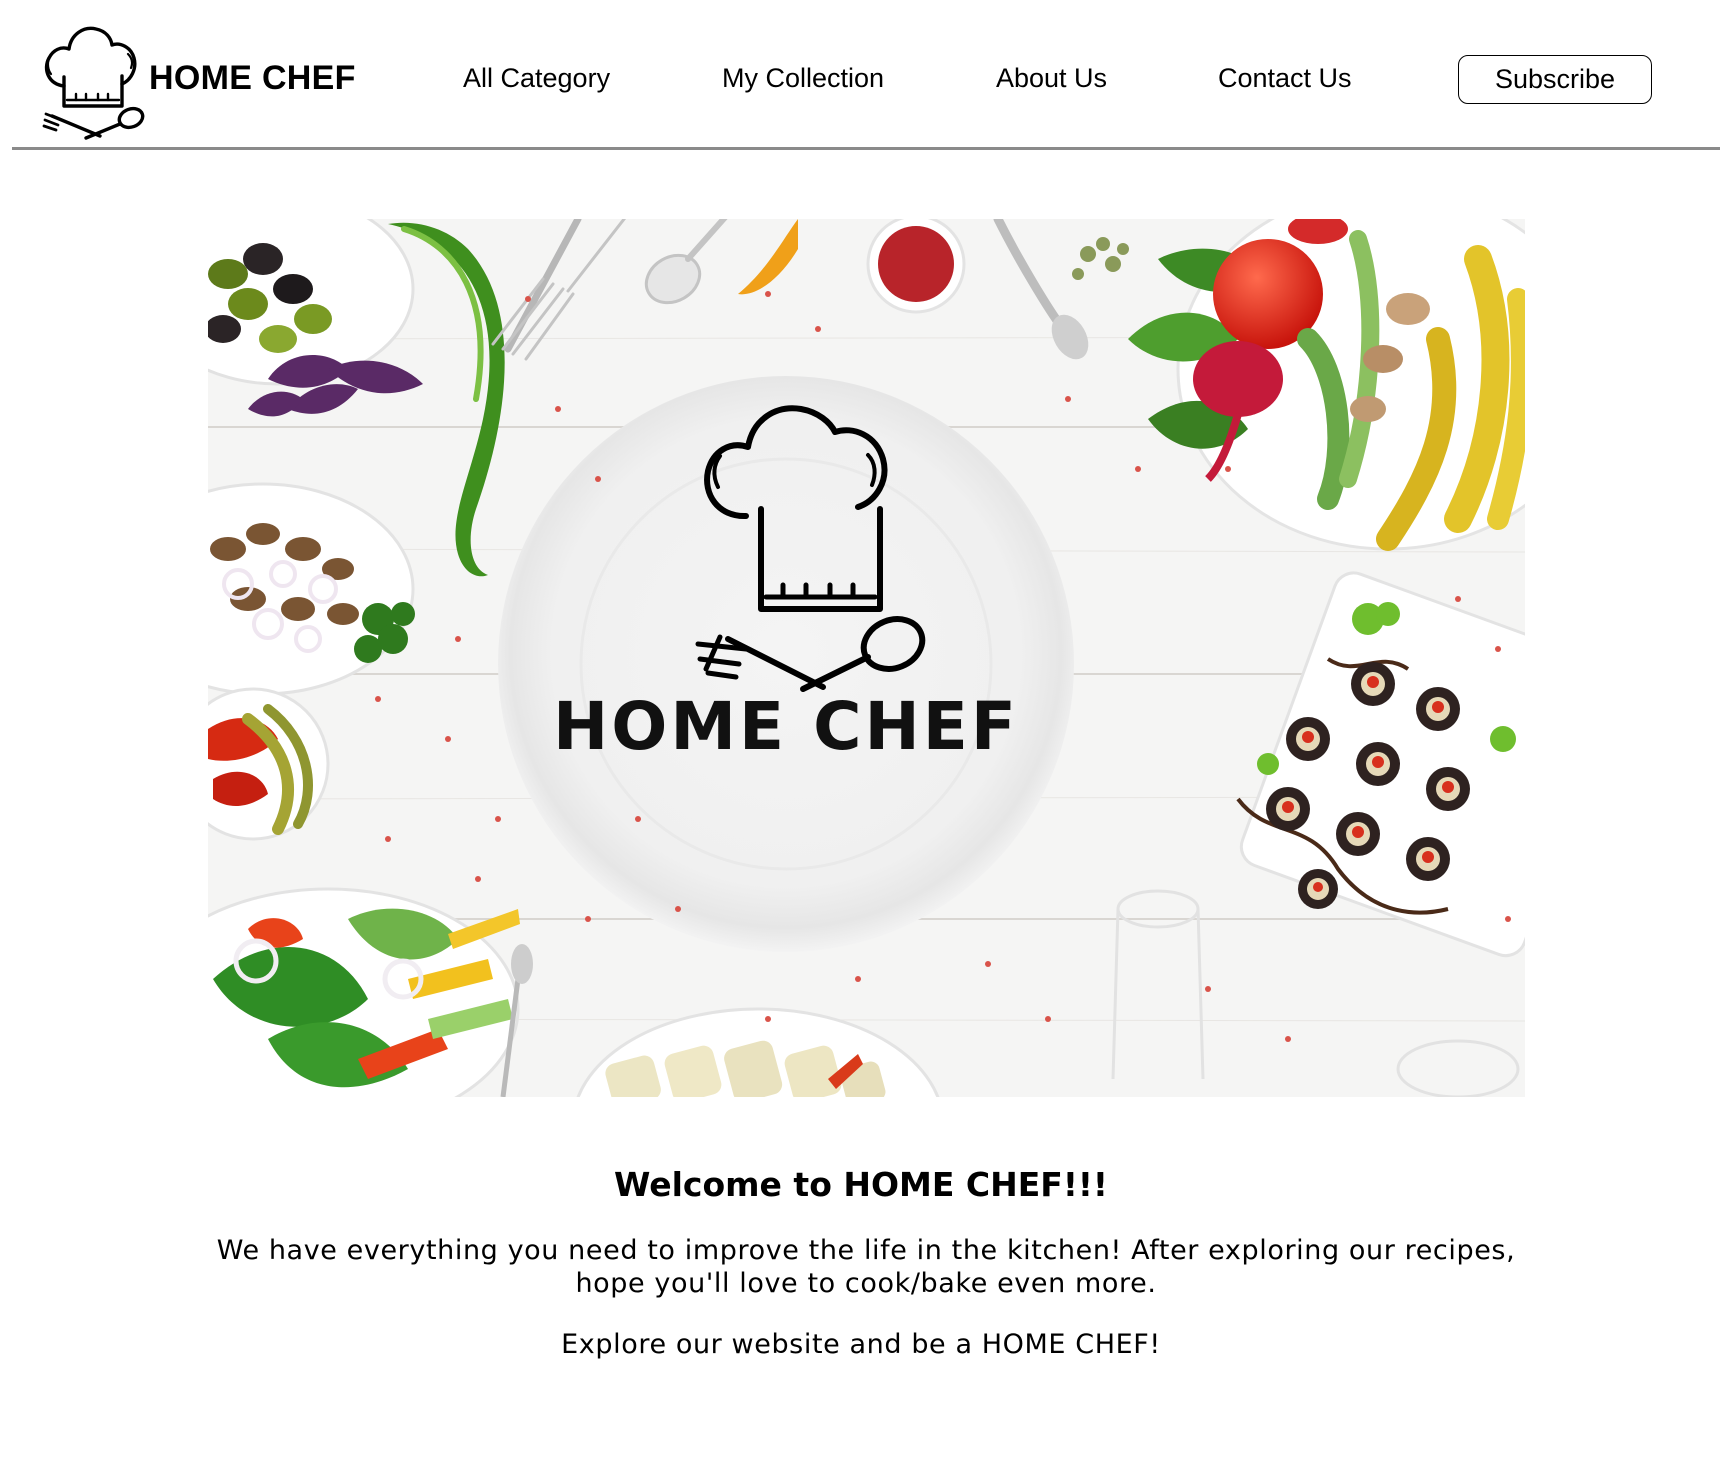 This screenshot has height=1460, width=1722. What do you see at coordinates (861, 1184) in the screenshot?
I see `welcome-heading: Welcome to HOME CHEF!!!` at bounding box center [861, 1184].